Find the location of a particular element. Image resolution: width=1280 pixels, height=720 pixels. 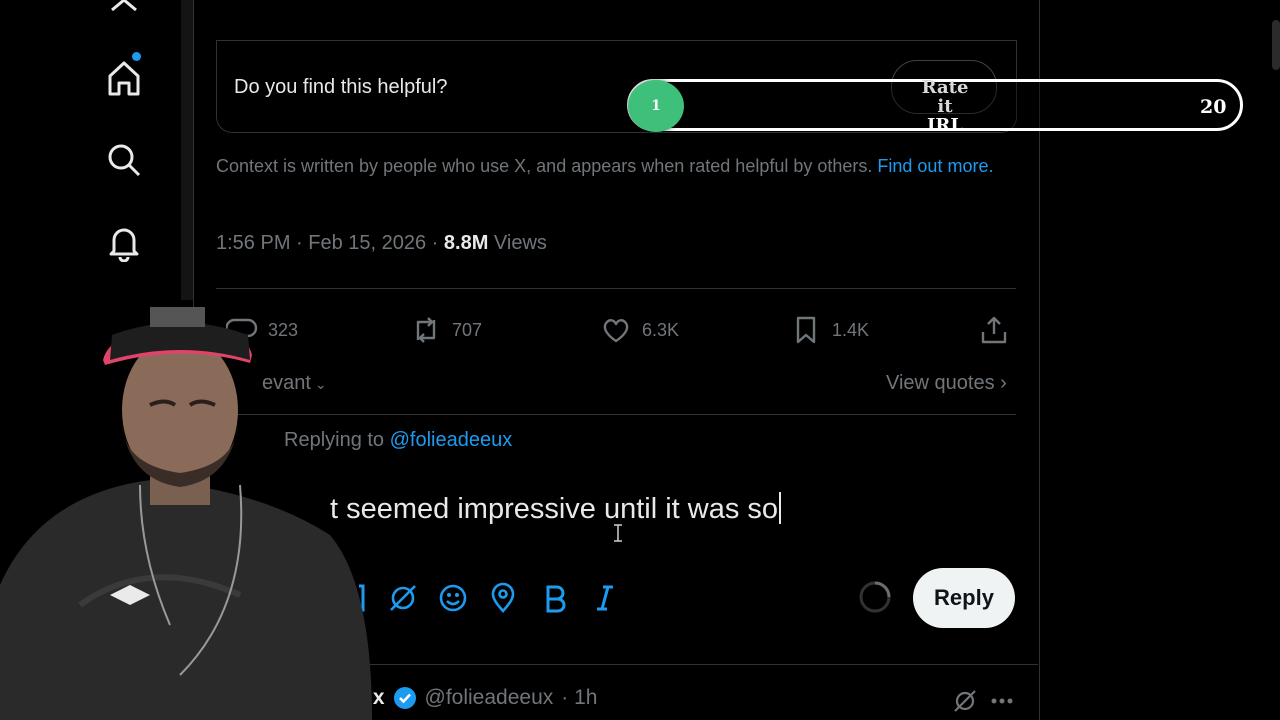

view-quotes-link: View quotes › is located at coordinates (946, 383).